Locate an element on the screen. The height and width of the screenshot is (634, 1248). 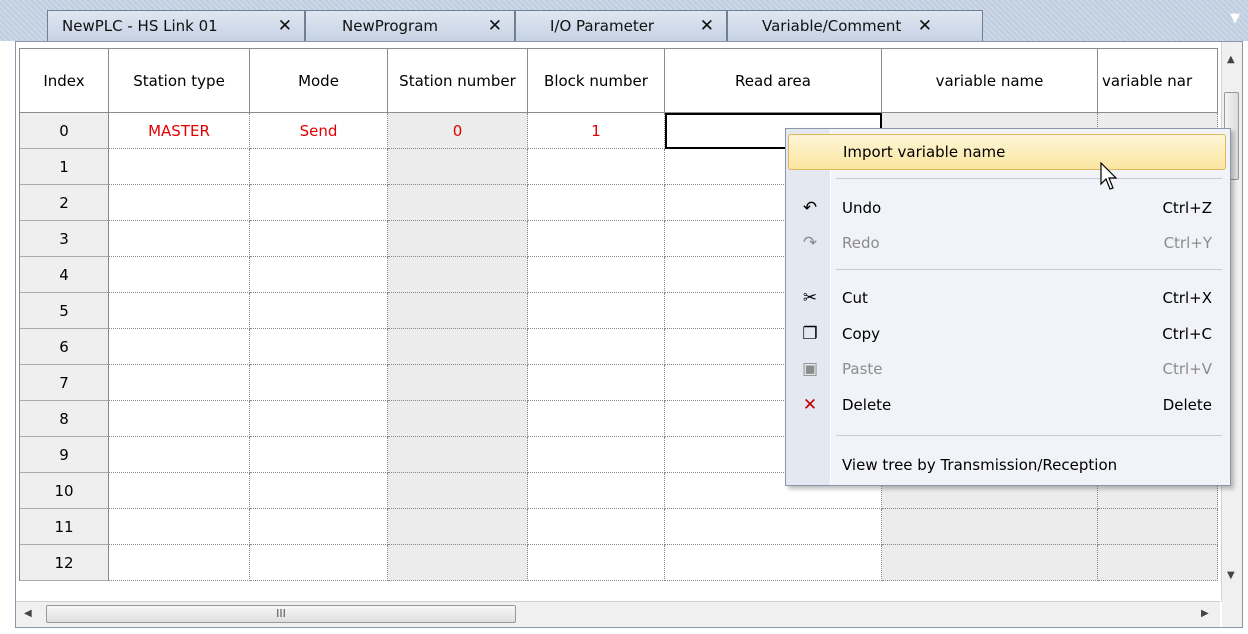
cell-index: 10 is located at coordinates (64, 491).